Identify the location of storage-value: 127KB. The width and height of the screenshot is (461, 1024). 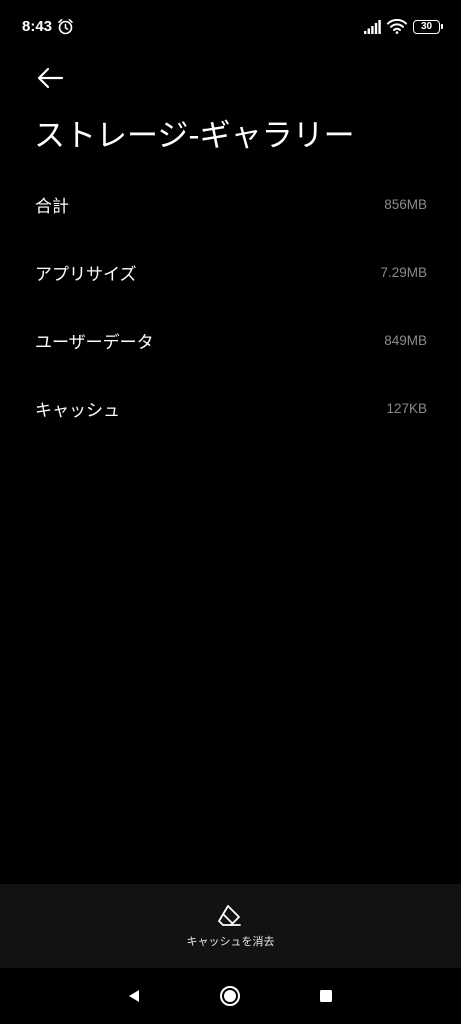
(406, 408).